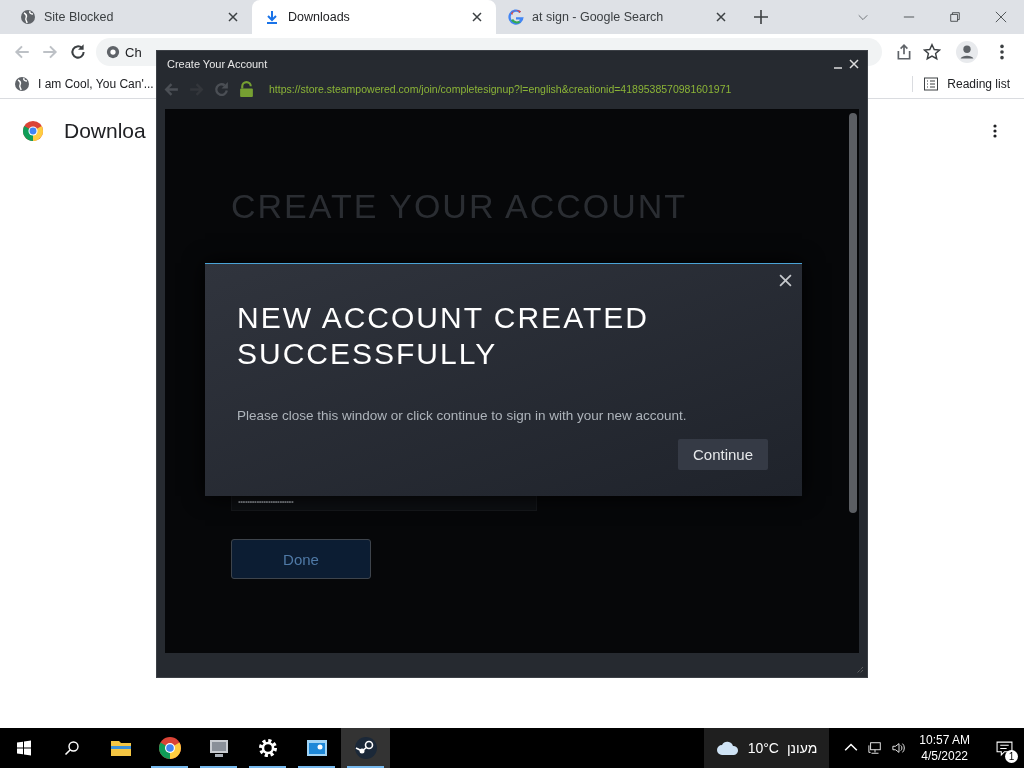 This screenshot has width=1024, height=768. I want to click on temperature-text: 10°C, so click(763, 748).